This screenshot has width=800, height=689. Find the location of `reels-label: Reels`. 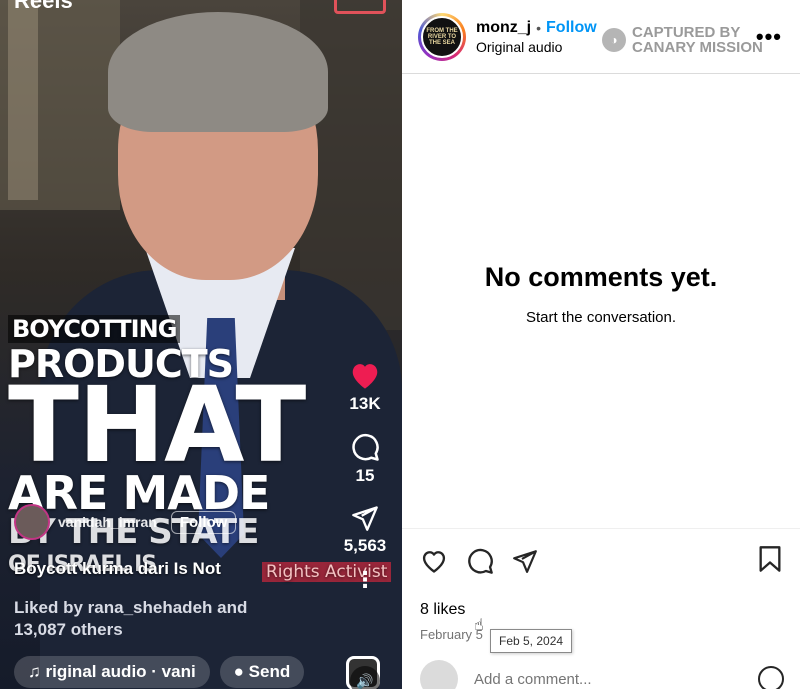

reels-label: Reels is located at coordinates (43, 6).